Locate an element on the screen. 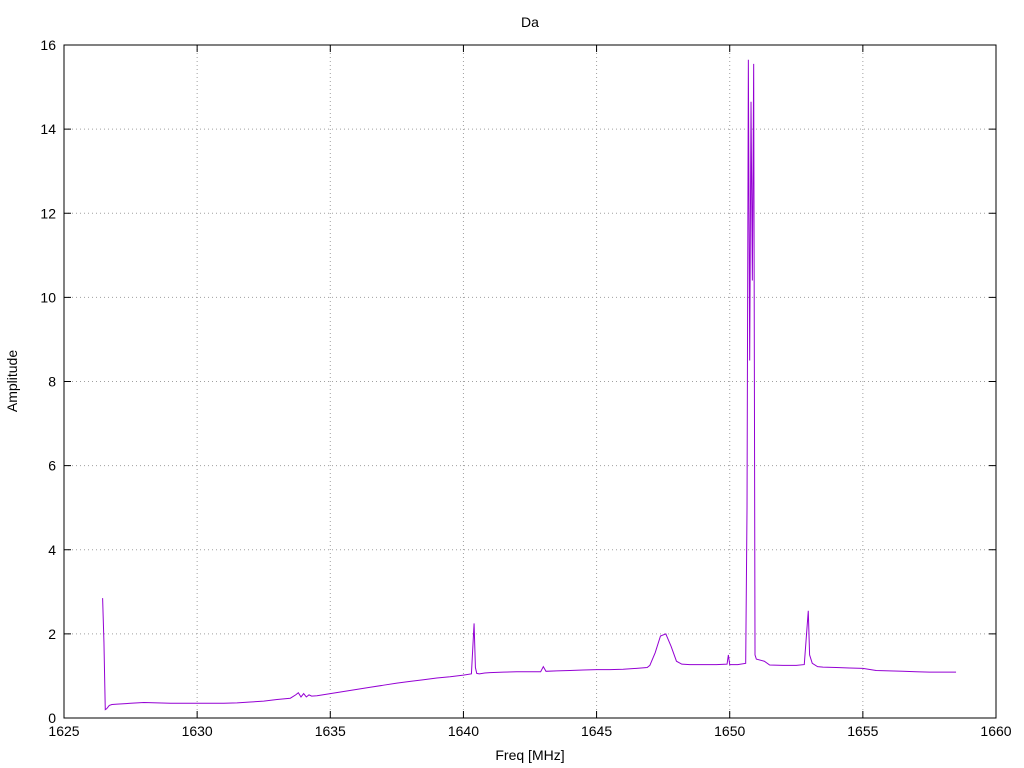 The height and width of the screenshot is (768, 1024). x-tick-label: 1655 is located at coordinates (862, 731).